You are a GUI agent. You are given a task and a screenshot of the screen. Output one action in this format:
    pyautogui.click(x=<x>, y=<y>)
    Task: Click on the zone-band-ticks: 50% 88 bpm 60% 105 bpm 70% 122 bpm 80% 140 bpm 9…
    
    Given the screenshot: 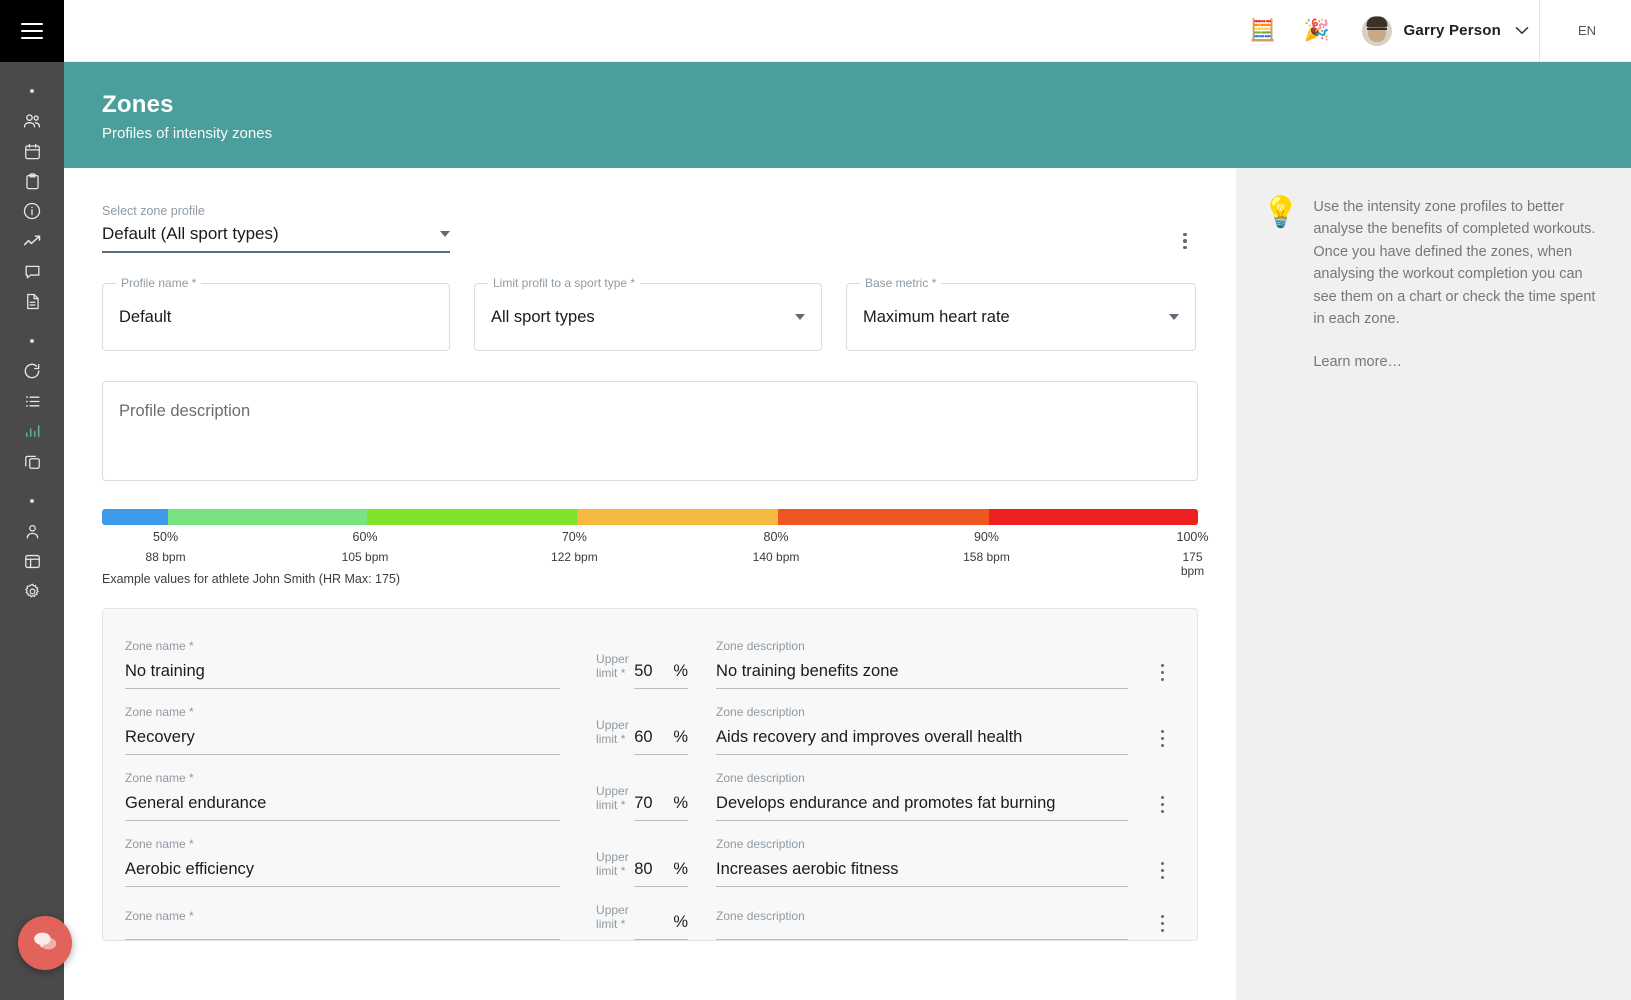 What is the action you would take?
    pyautogui.click(x=655, y=554)
    